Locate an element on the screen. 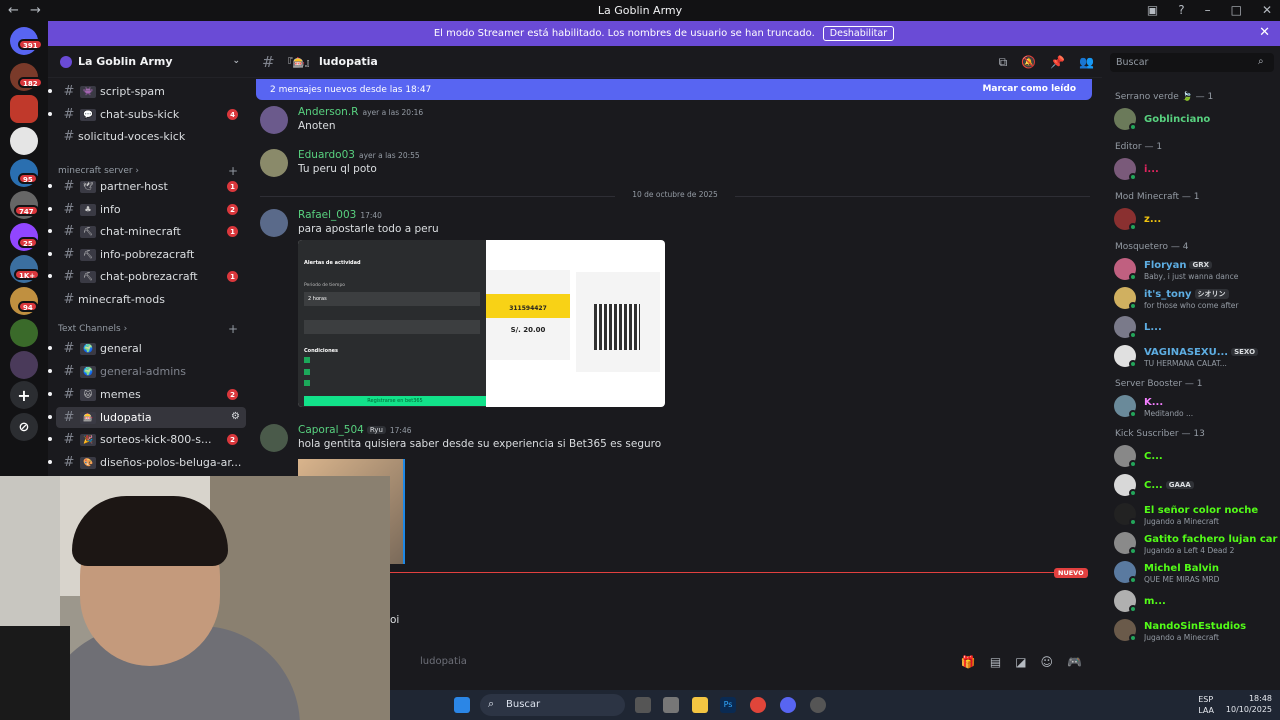 The width and height of the screenshot is (1280, 720). pin-icon: 📌 is located at coordinates (1057, 62).